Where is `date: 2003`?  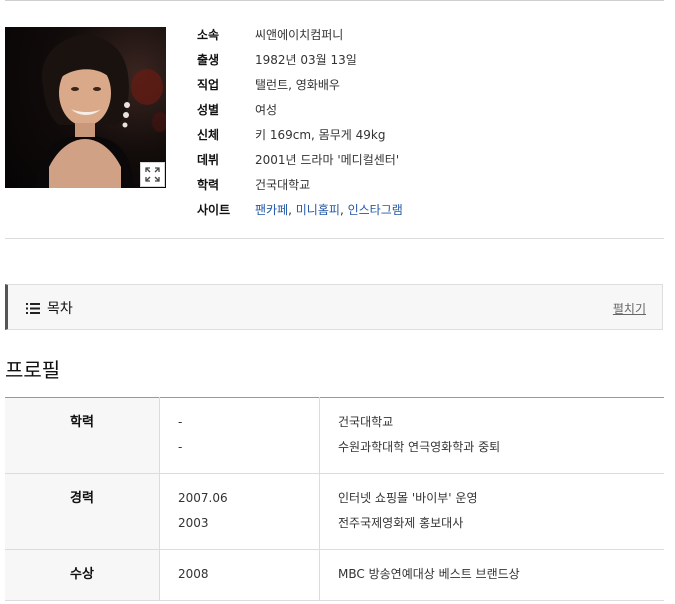
date: 2003 is located at coordinates (193, 523).